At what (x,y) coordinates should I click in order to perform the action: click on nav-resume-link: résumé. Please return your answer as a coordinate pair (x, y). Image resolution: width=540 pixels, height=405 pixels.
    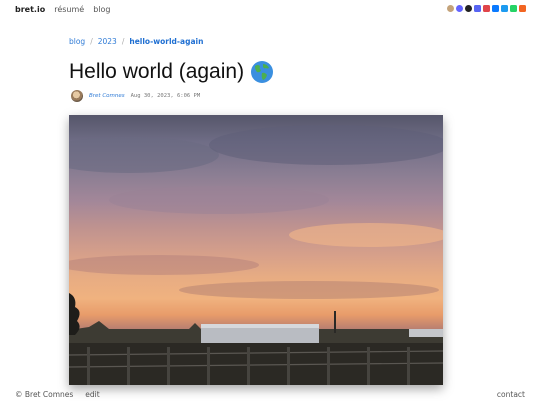
    Looking at the image, I should click on (69, 9).